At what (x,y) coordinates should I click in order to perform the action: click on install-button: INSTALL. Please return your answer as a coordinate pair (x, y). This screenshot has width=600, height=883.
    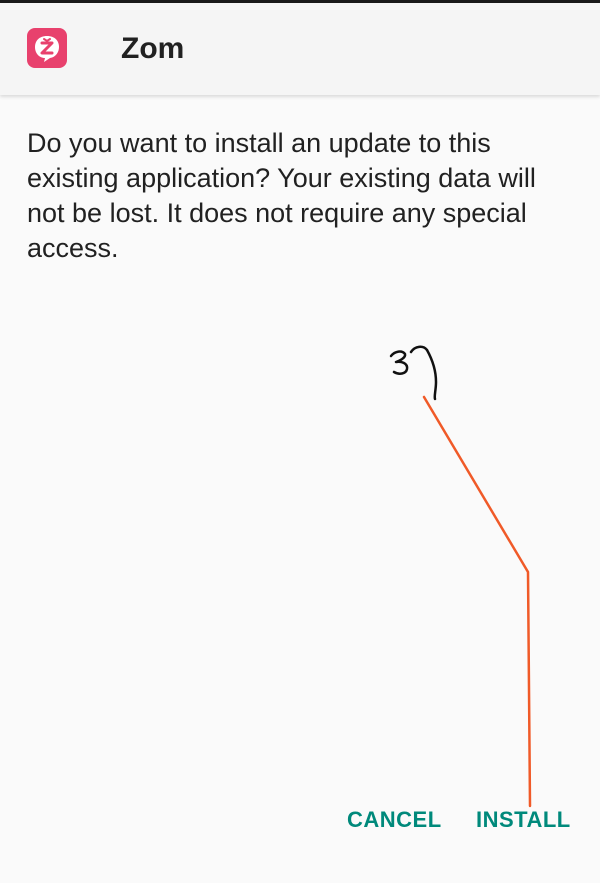
    Looking at the image, I should click on (523, 820).